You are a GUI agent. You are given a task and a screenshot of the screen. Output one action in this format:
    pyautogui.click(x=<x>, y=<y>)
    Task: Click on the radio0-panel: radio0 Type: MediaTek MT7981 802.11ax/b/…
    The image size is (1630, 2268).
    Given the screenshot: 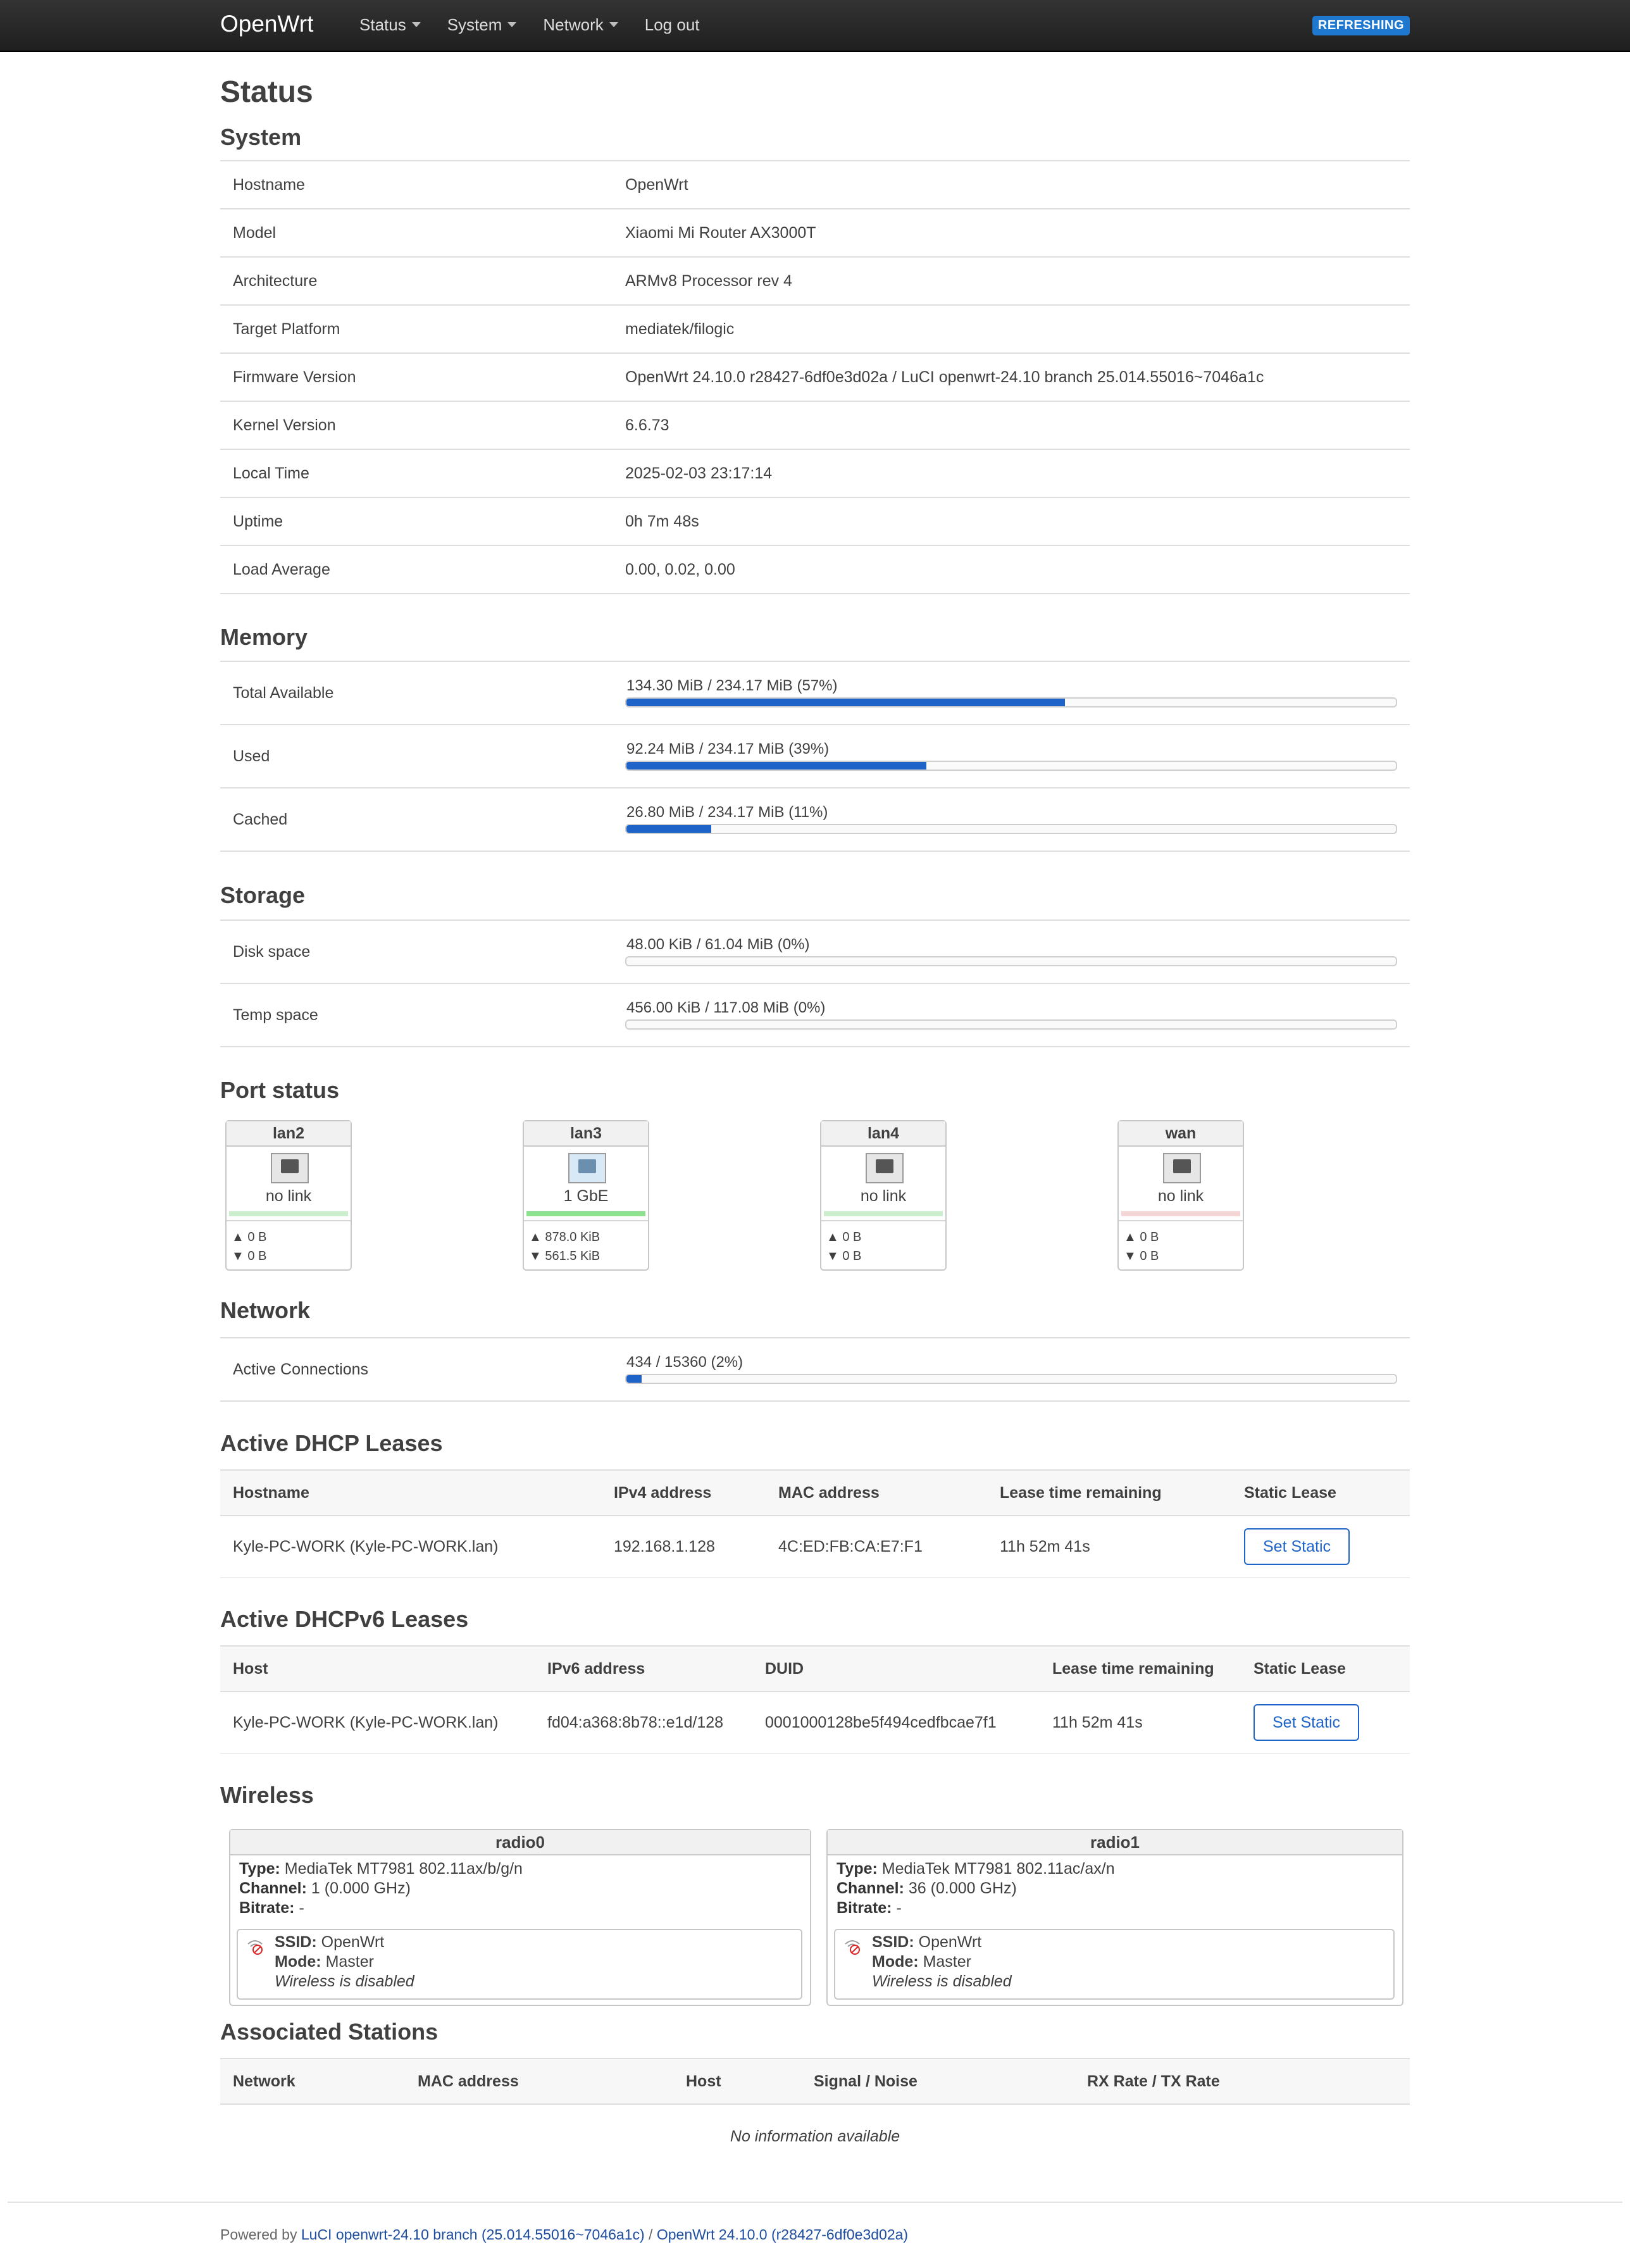 What is the action you would take?
    pyautogui.click(x=520, y=1917)
    